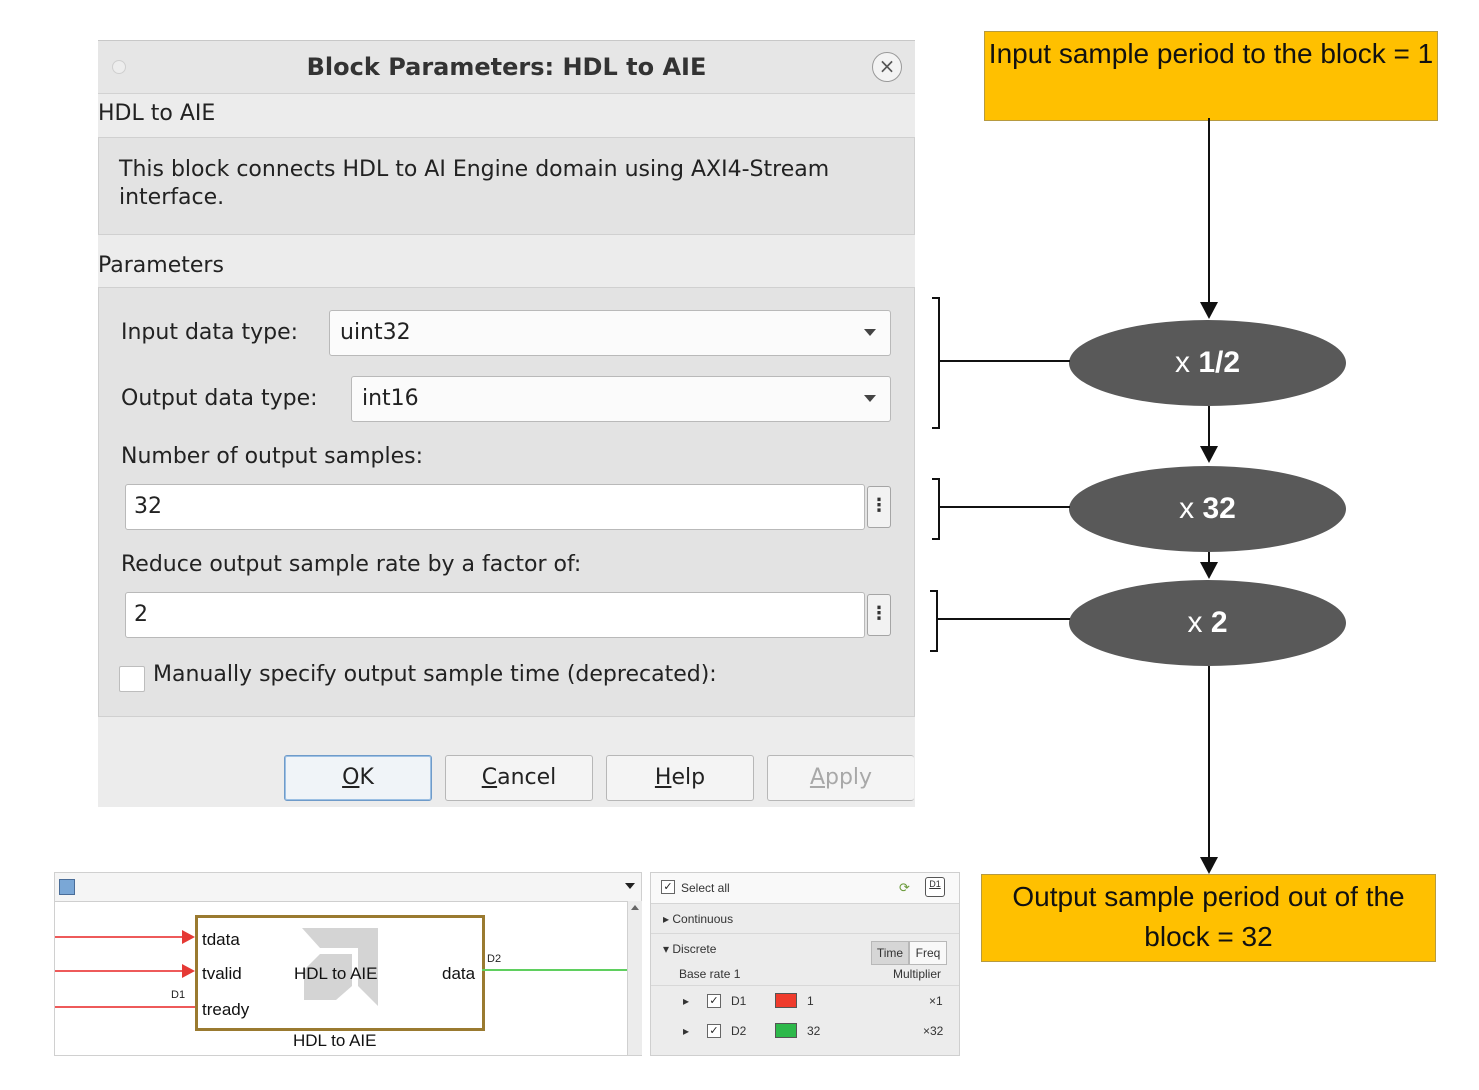  What do you see at coordinates (917, 974) in the screenshot?
I see `multiplier-label: Multiplier` at bounding box center [917, 974].